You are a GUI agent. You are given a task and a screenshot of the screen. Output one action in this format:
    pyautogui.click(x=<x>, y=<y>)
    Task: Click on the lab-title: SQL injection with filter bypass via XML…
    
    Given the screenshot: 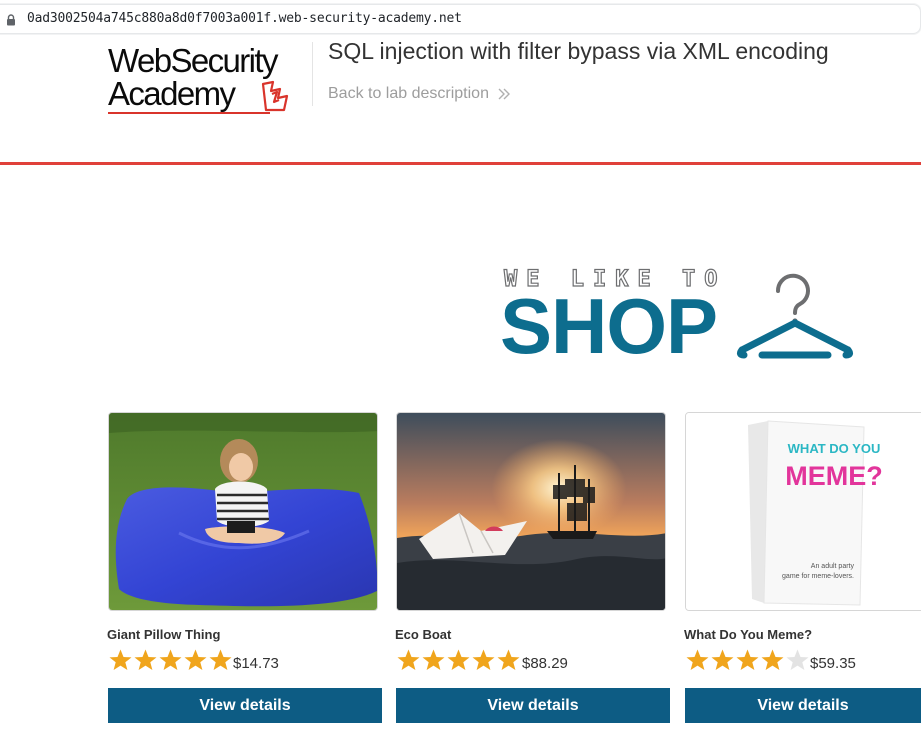 What is the action you would take?
    pyautogui.click(x=578, y=51)
    